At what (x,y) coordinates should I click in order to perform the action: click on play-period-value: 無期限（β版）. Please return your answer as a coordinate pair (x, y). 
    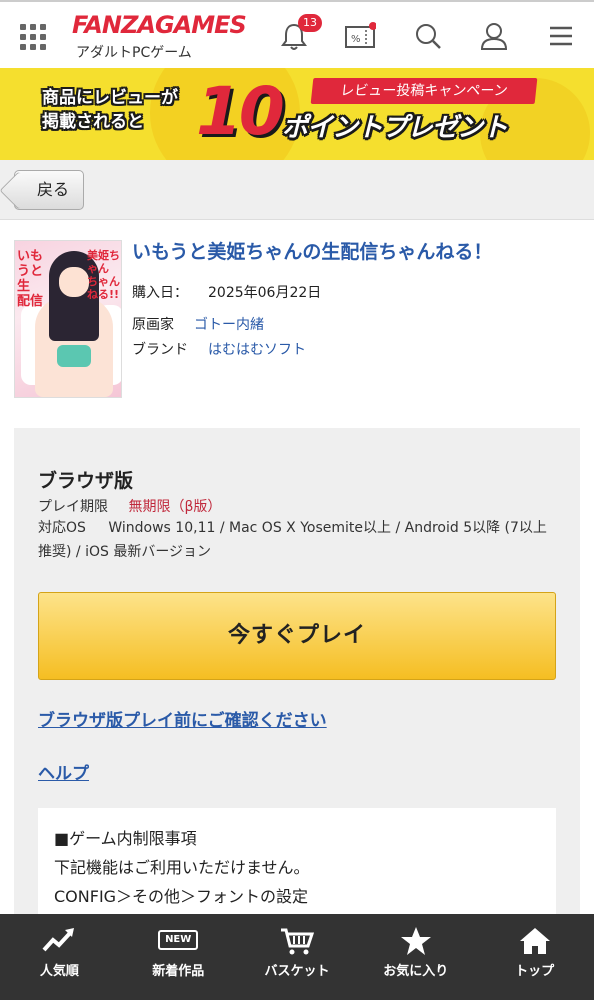
    Looking at the image, I should click on (175, 507).